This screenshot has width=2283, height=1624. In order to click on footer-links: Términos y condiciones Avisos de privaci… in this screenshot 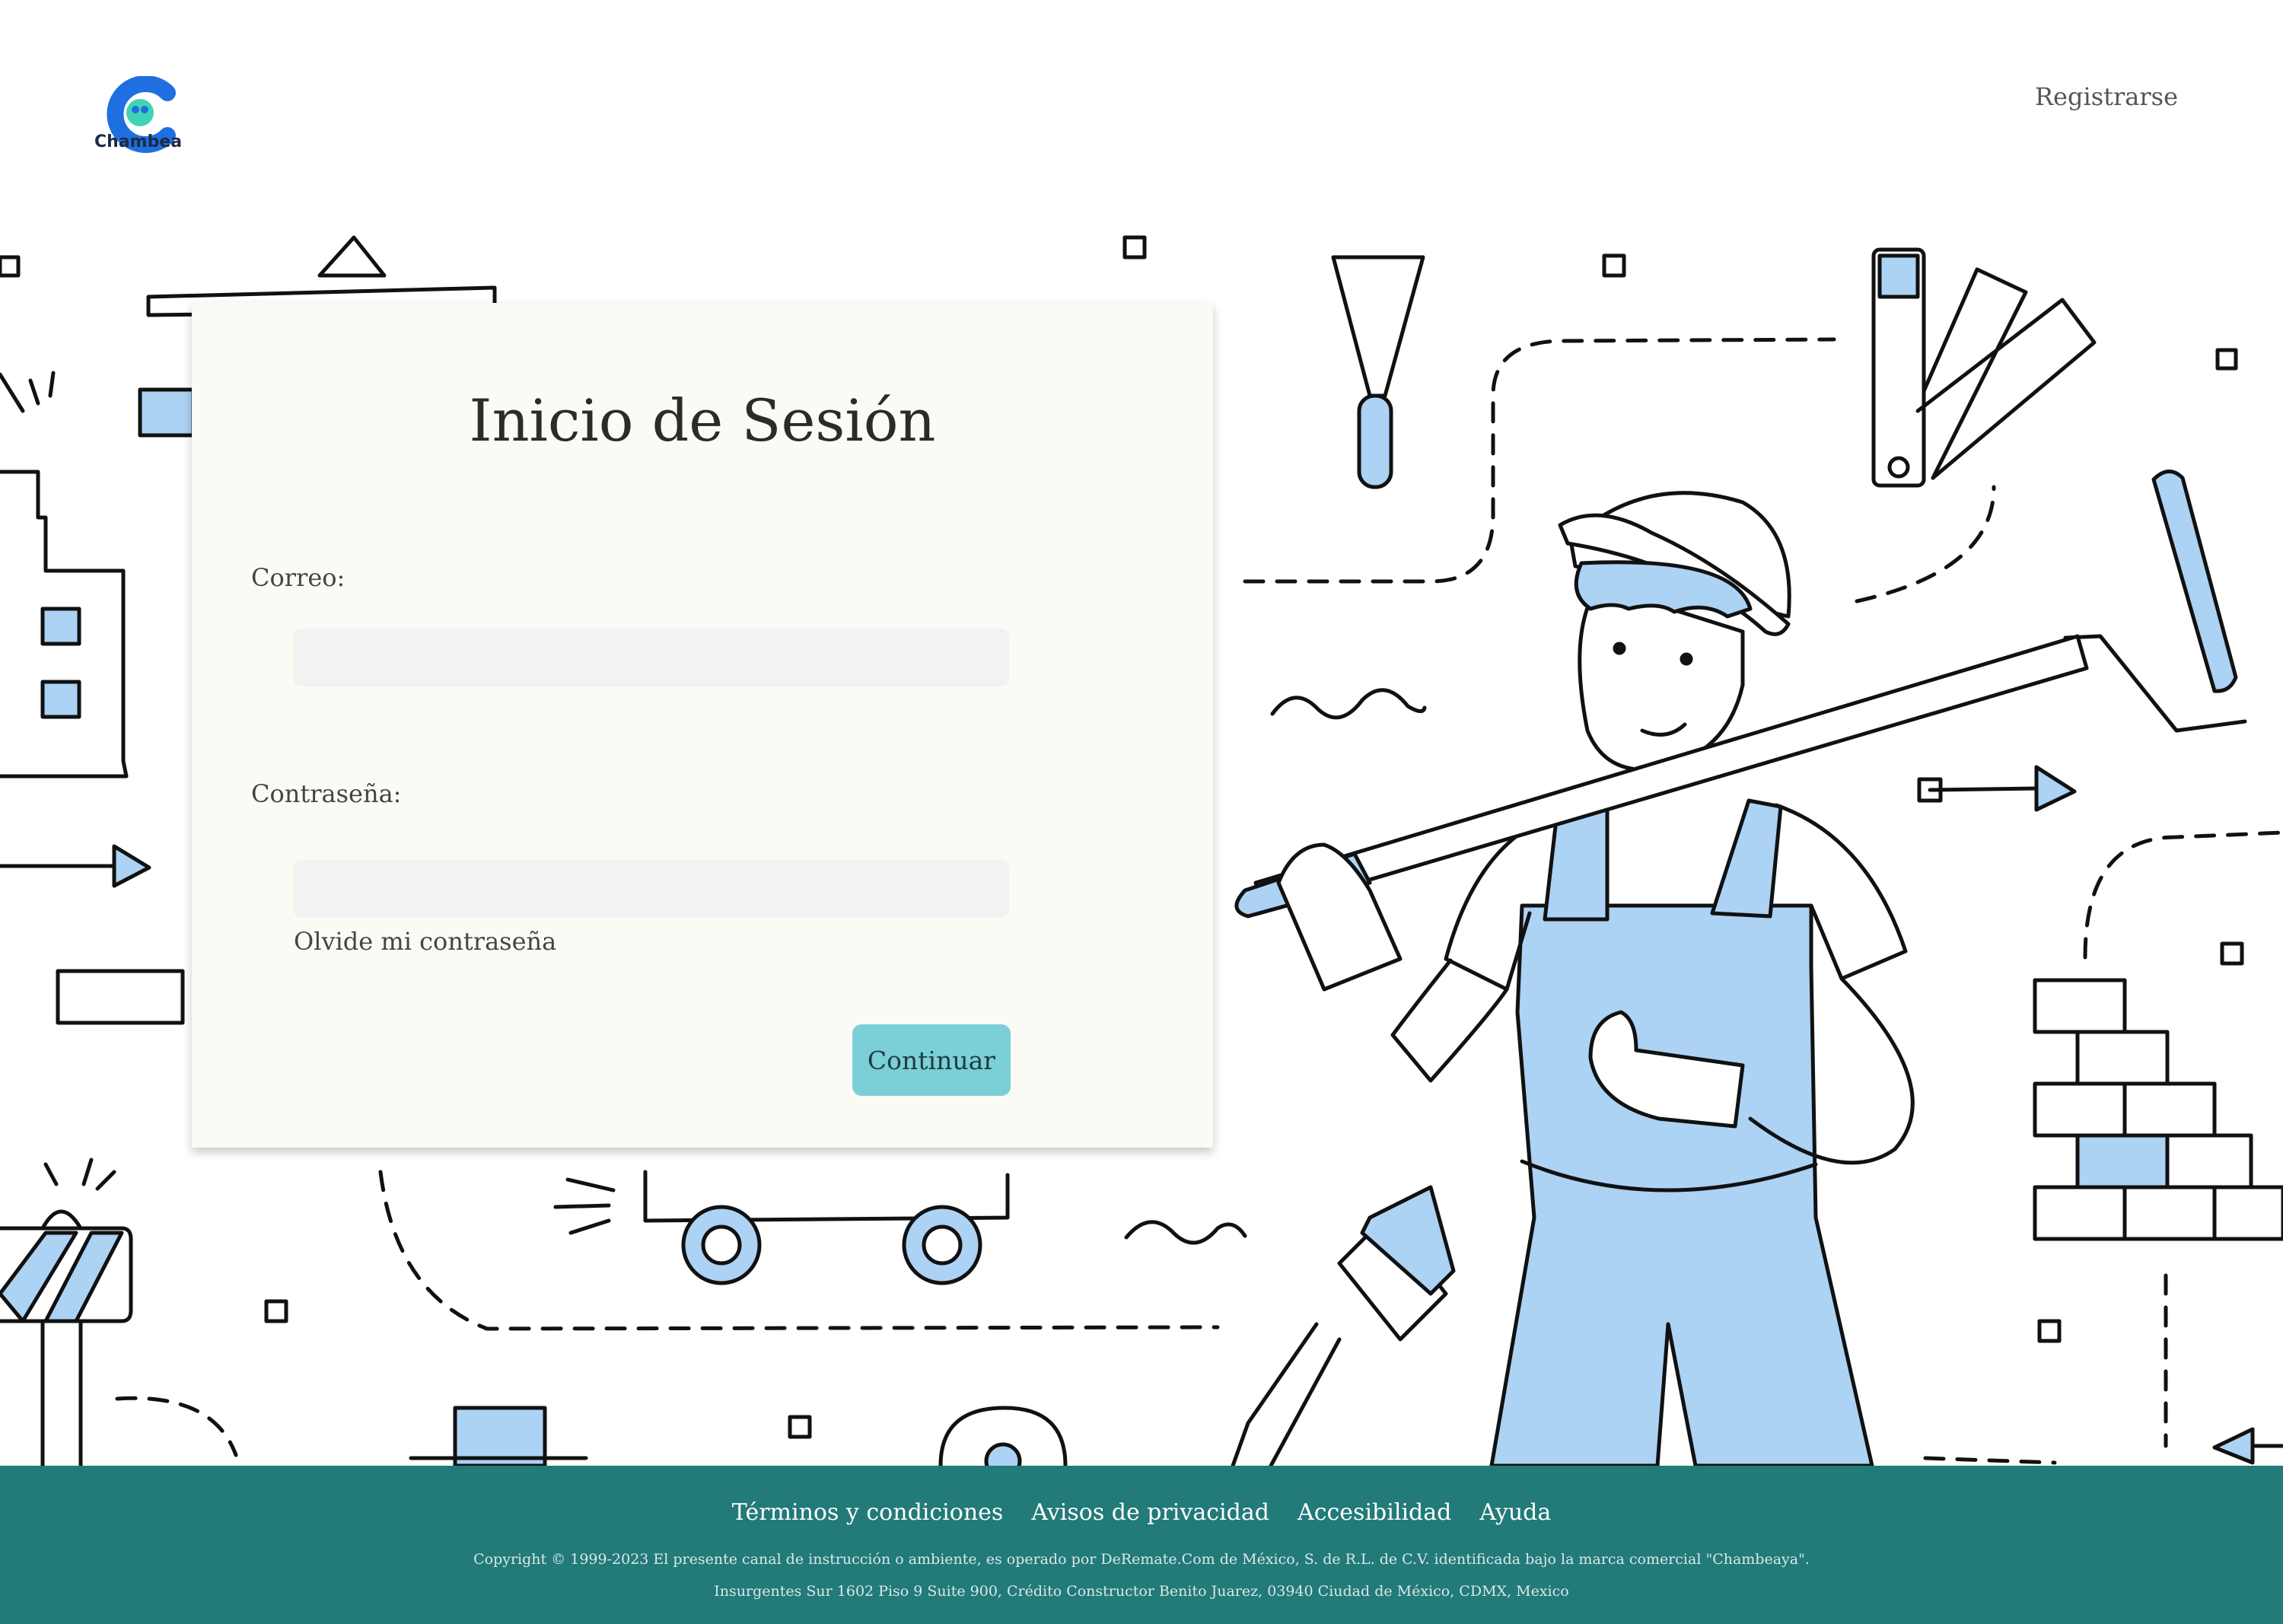, I will do `click(1141, 1512)`.